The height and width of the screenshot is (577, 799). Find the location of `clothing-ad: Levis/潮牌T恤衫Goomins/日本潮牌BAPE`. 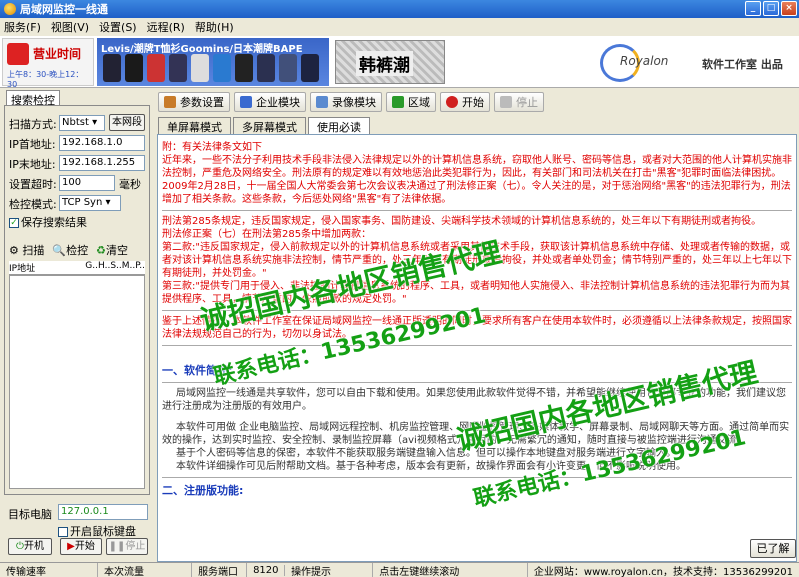

clothing-ad: Levis/潮牌T恤衫Goomins/日本潮牌BAPE is located at coordinates (213, 62).